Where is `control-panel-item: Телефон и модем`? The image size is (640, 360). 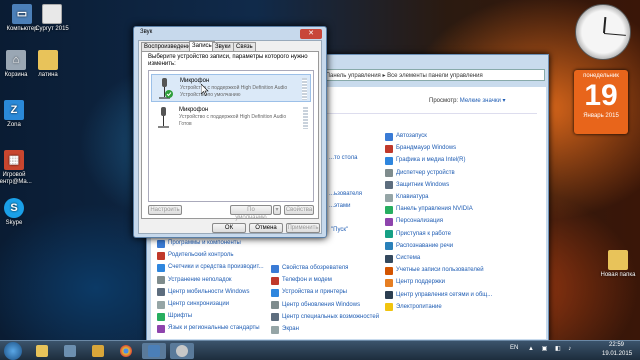 control-panel-item: Телефон и модем is located at coordinates (301, 280).